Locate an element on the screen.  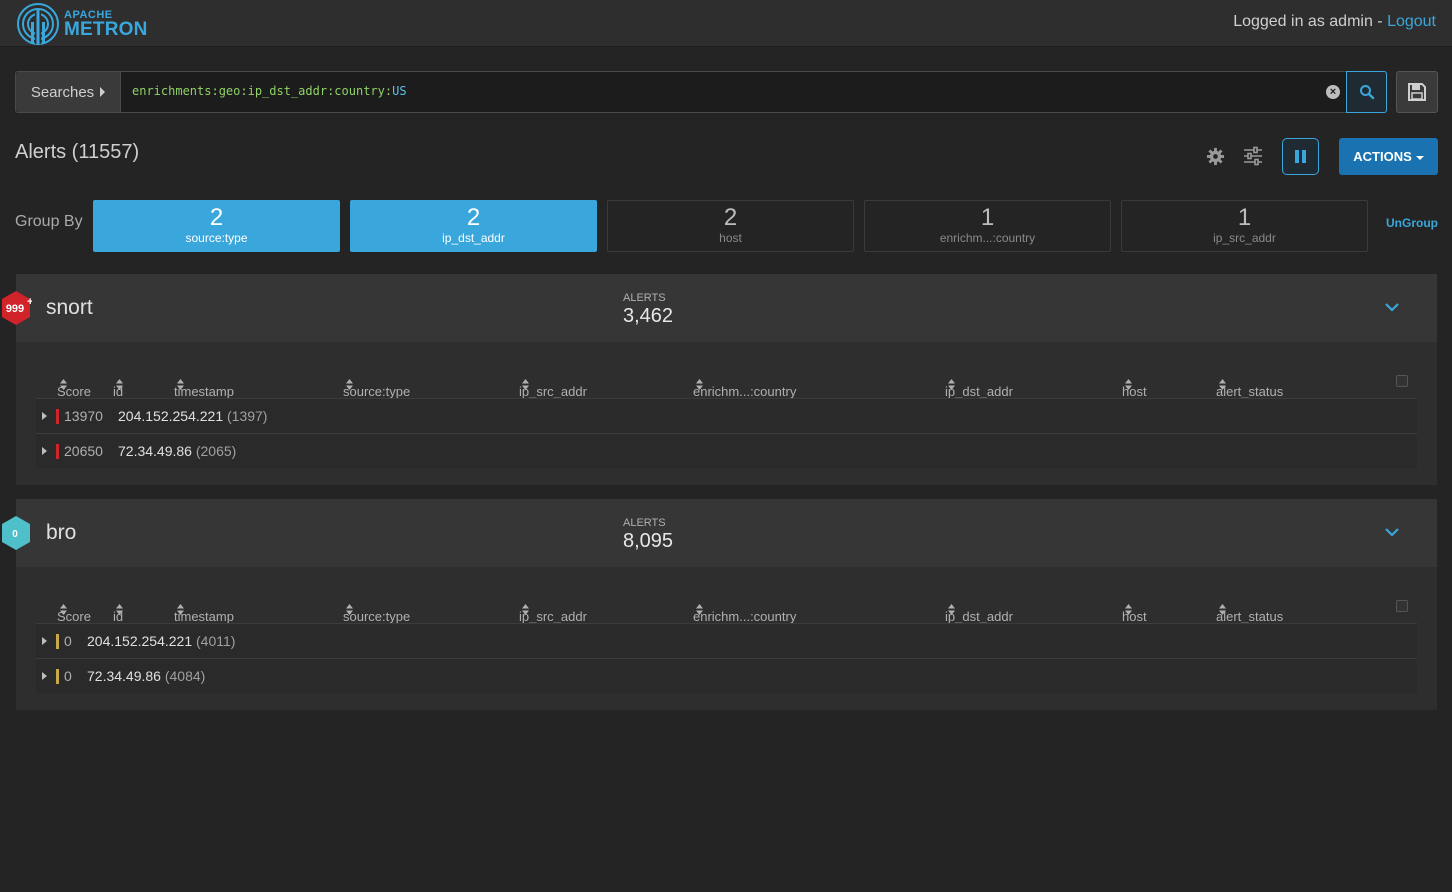
search-icon is located at coordinates (1366, 92).